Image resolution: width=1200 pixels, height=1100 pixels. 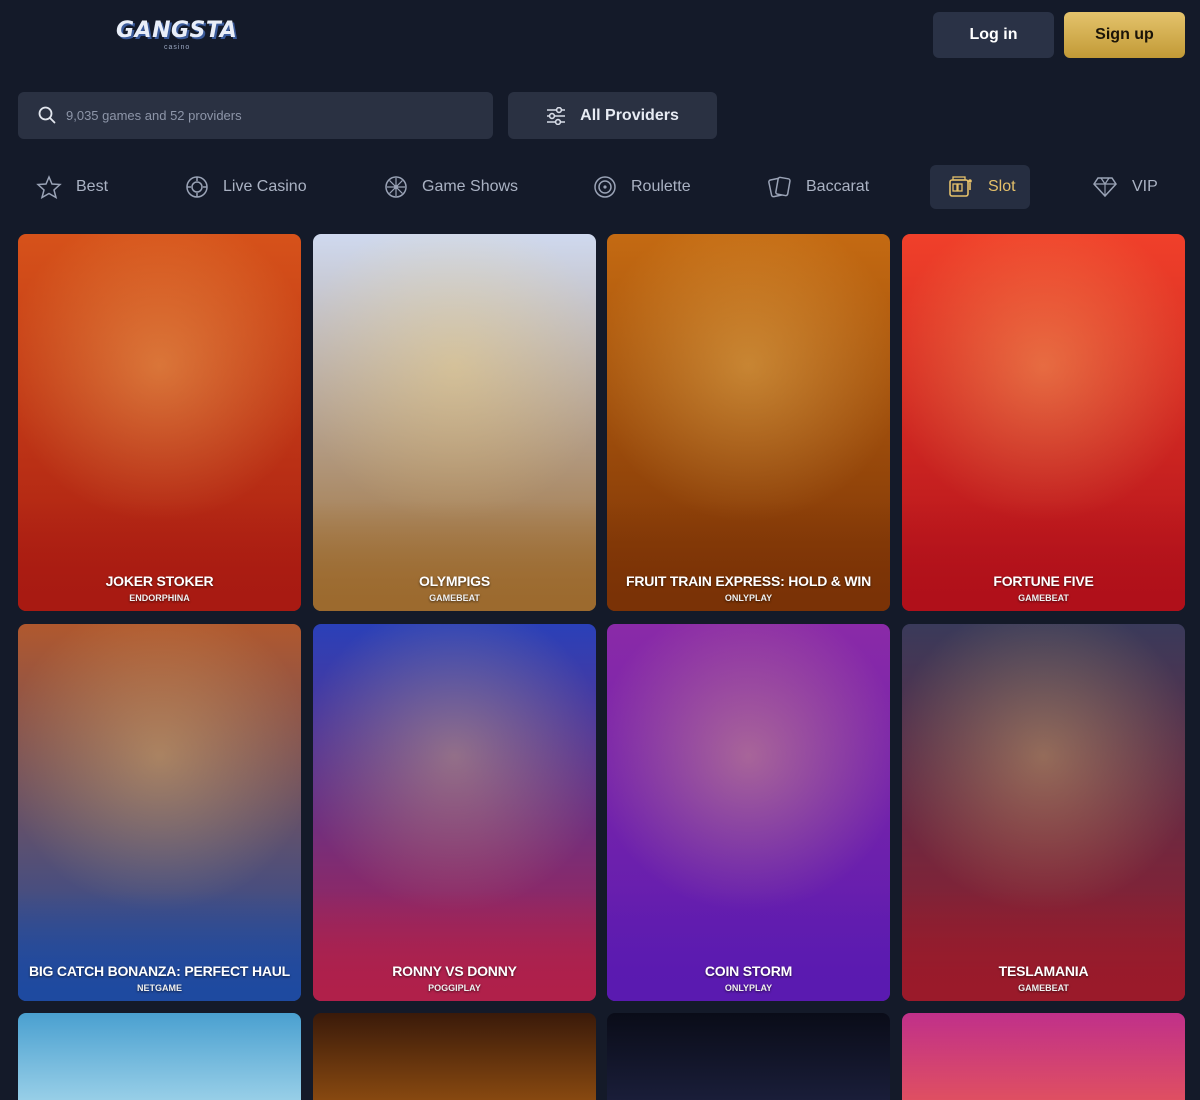 What do you see at coordinates (271, 115) in the screenshot?
I see `search-input` at bounding box center [271, 115].